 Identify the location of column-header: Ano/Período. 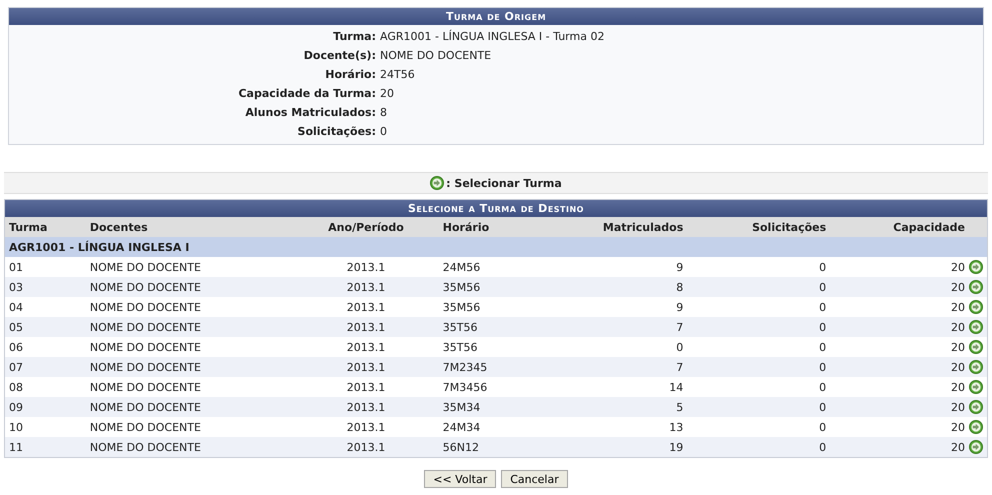
(366, 227).